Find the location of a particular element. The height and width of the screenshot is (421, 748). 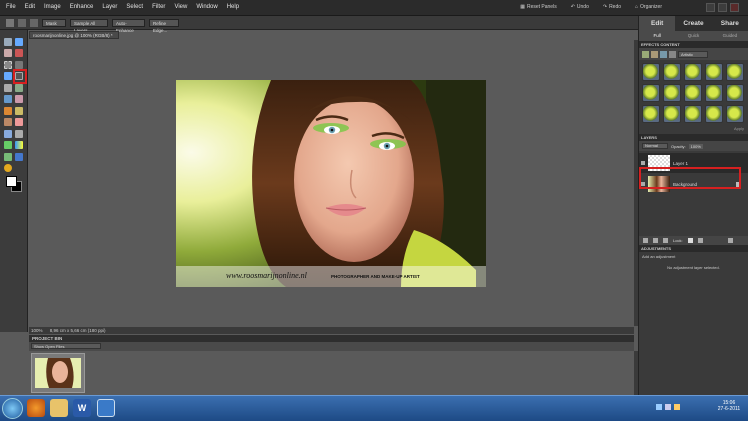

mode-field: Mask is located at coordinates (54, 22).